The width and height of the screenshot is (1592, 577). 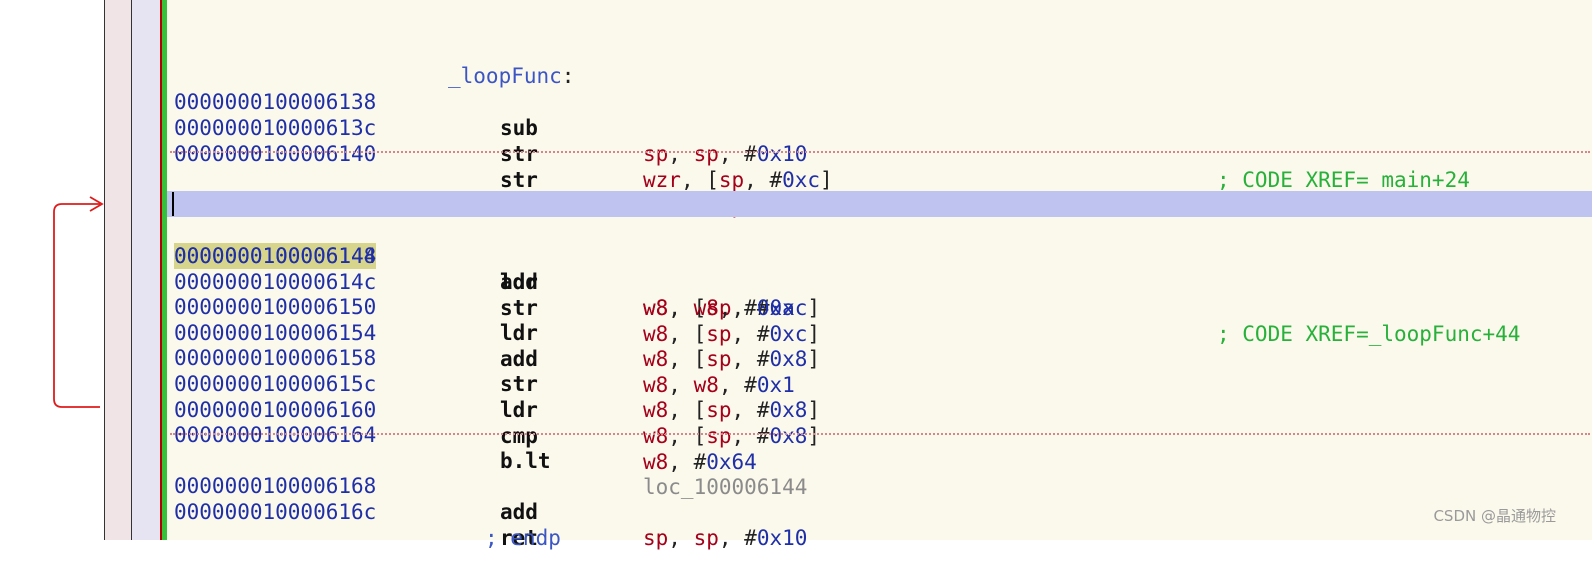 What do you see at coordinates (1494, 516) in the screenshot?
I see `watermark: CSDN @晶通物控` at bounding box center [1494, 516].